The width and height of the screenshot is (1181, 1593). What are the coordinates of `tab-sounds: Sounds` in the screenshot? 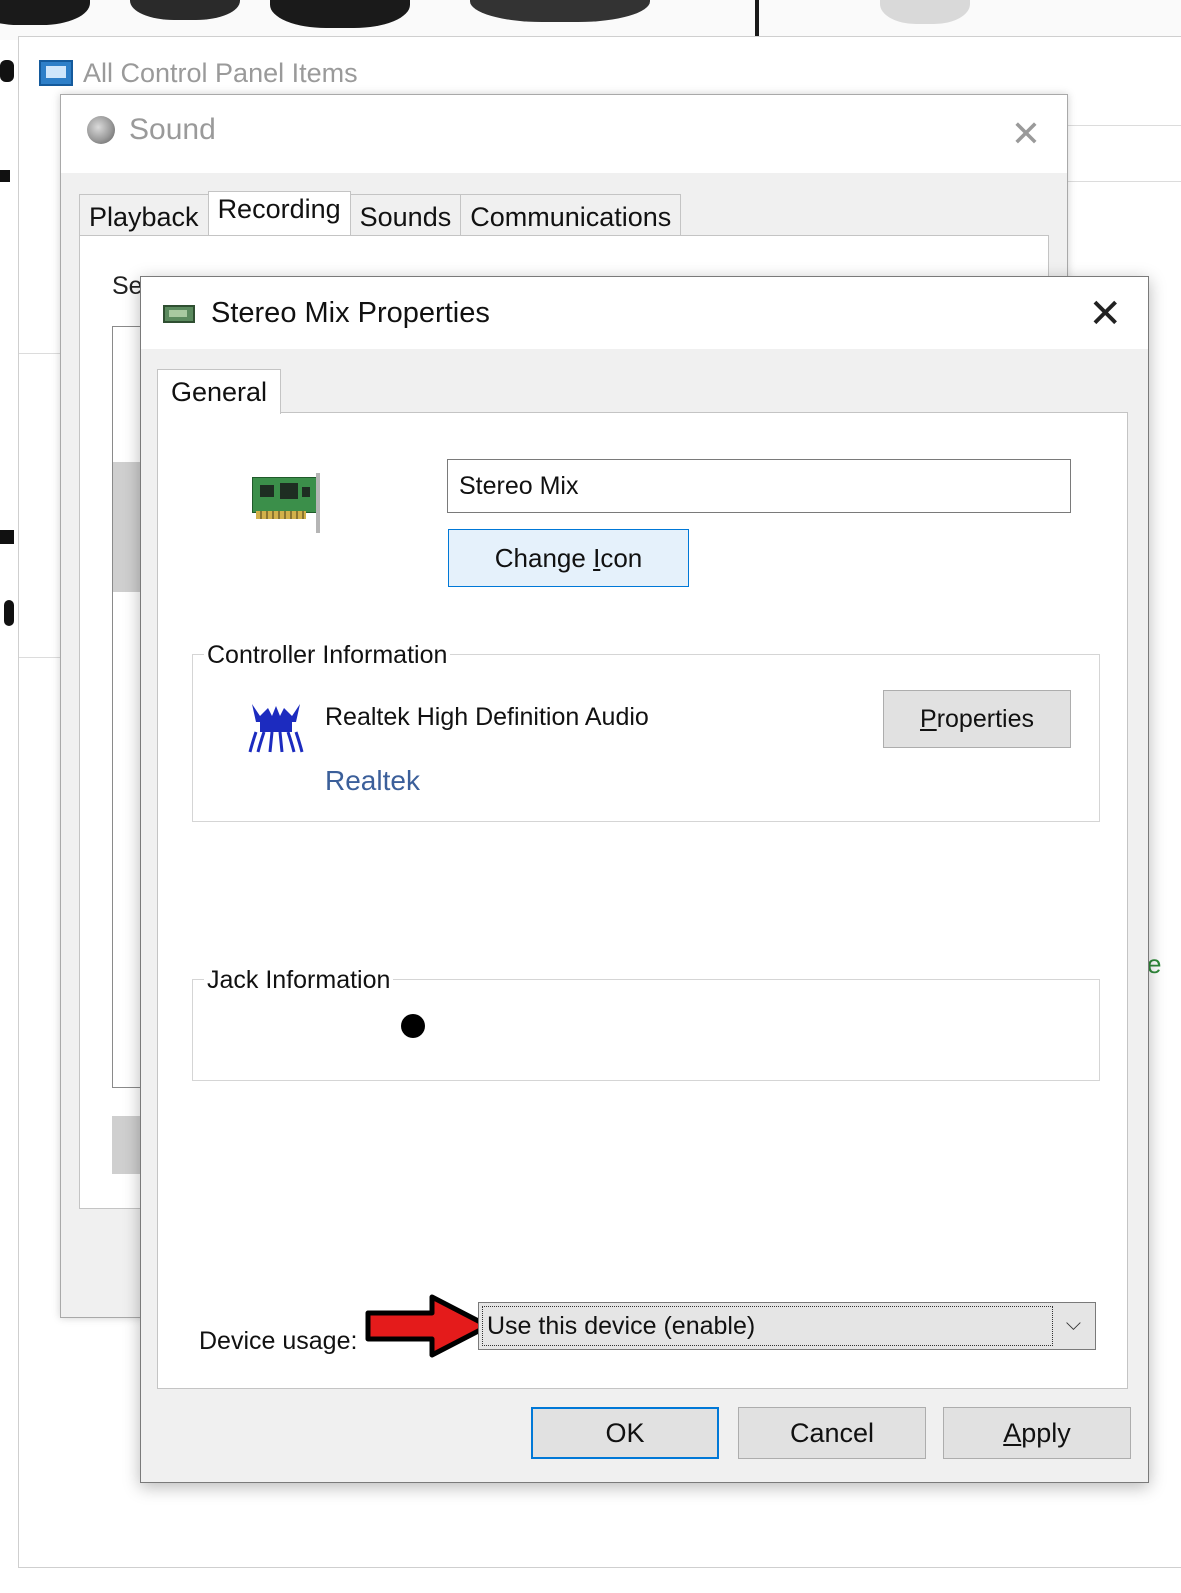 It's located at (405, 215).